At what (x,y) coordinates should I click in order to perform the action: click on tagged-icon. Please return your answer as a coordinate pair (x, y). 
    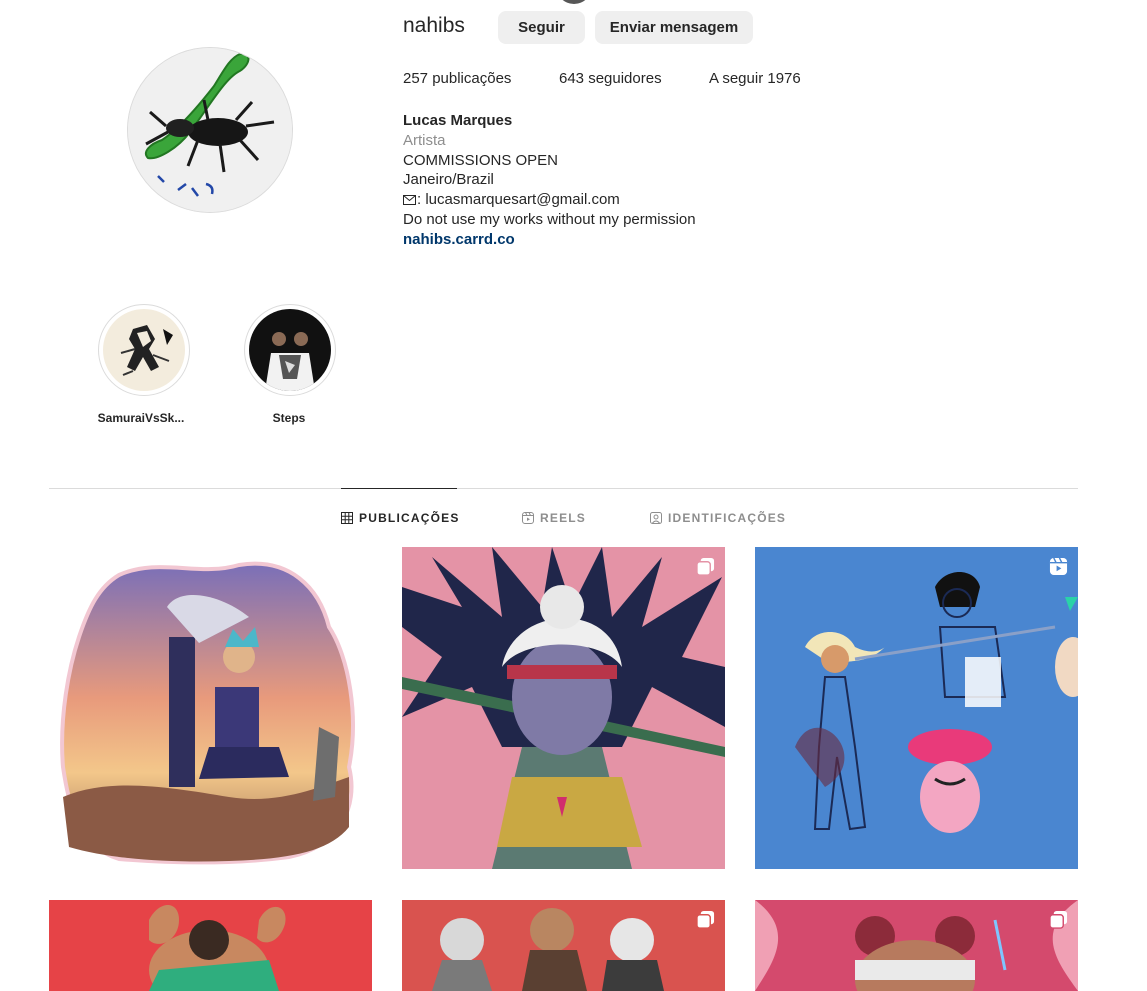
    Looking at the image, I should click on (656, 518).